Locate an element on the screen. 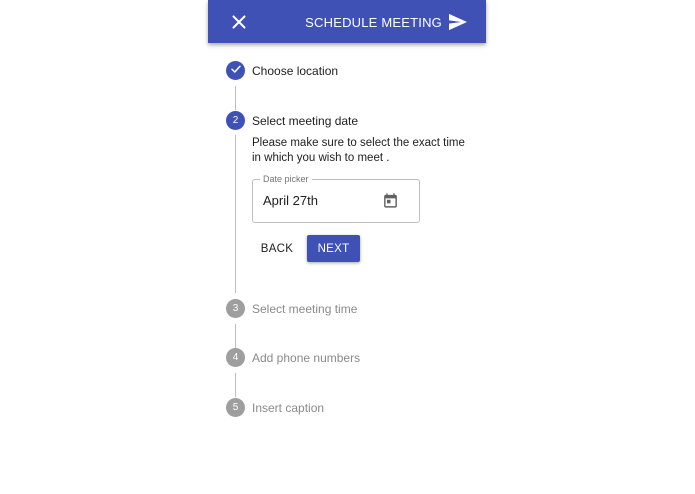 This screenshot has height=494, width=695. step-3-indicator: 3 is located at coordinates (235, 308).